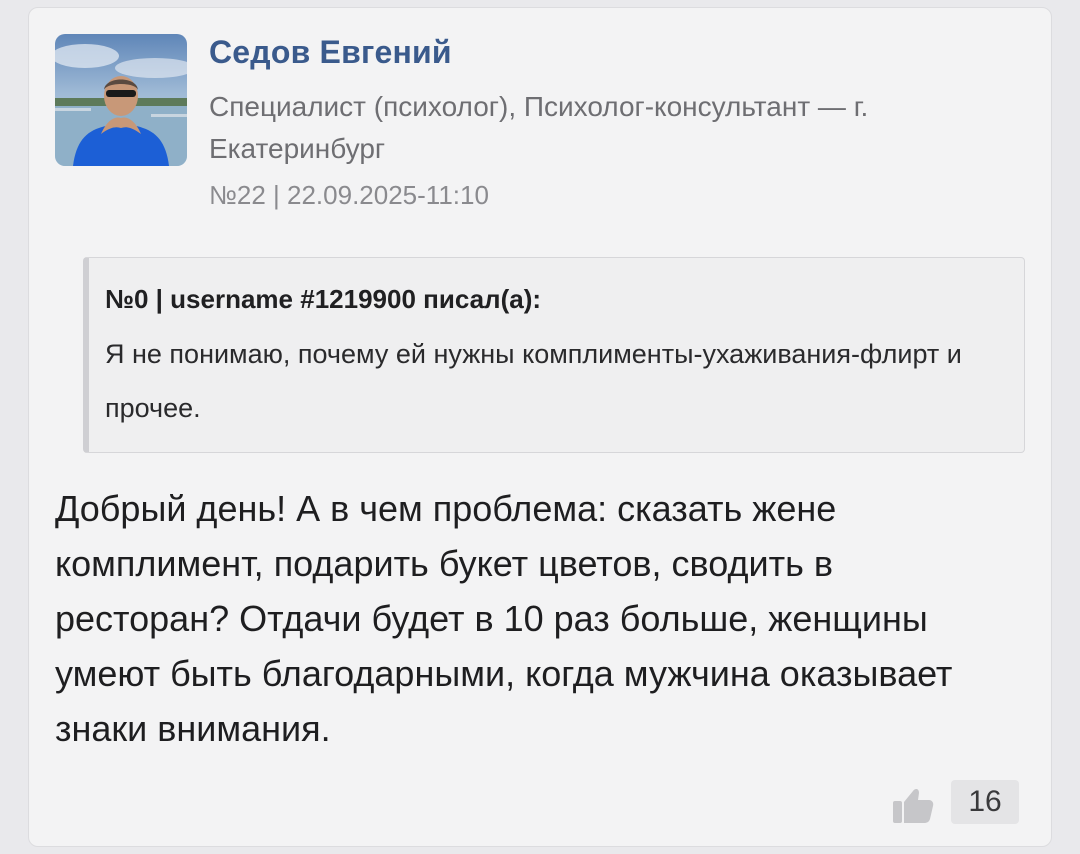  I want to click on thumbs-up-icon, so click(913, 804).